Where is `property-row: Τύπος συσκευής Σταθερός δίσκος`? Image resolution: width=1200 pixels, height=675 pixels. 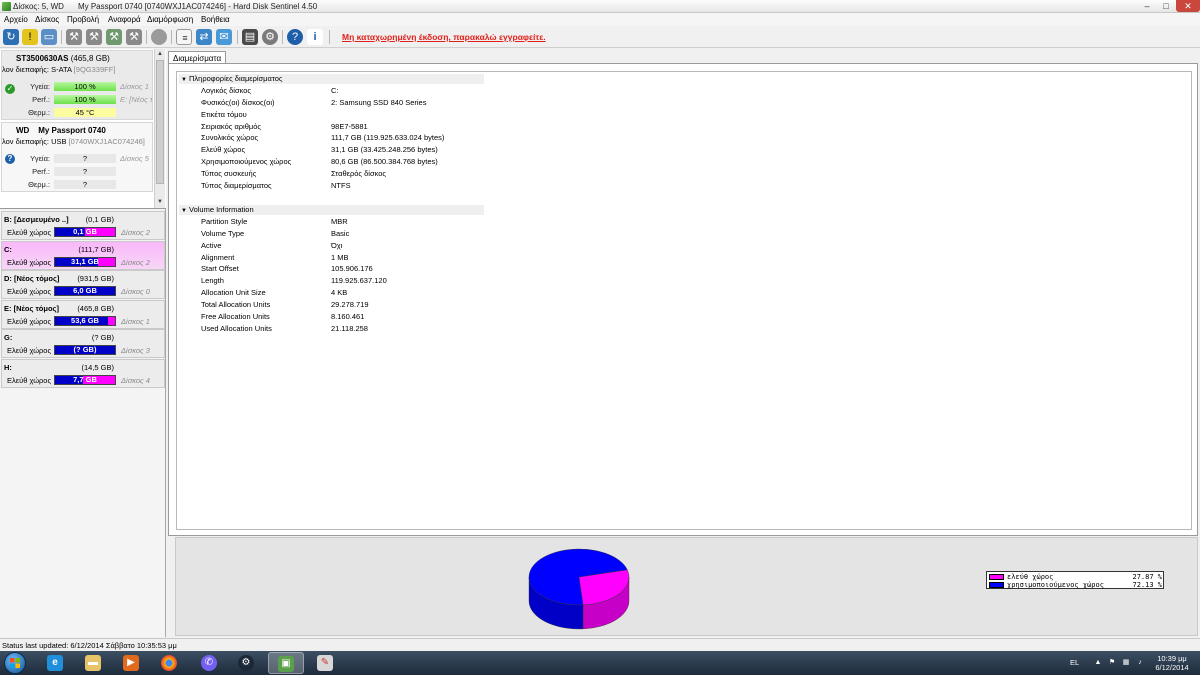 property-row: Τύπος συσκευής Σταθερός δίσκος is located at coordinates (427, 174).